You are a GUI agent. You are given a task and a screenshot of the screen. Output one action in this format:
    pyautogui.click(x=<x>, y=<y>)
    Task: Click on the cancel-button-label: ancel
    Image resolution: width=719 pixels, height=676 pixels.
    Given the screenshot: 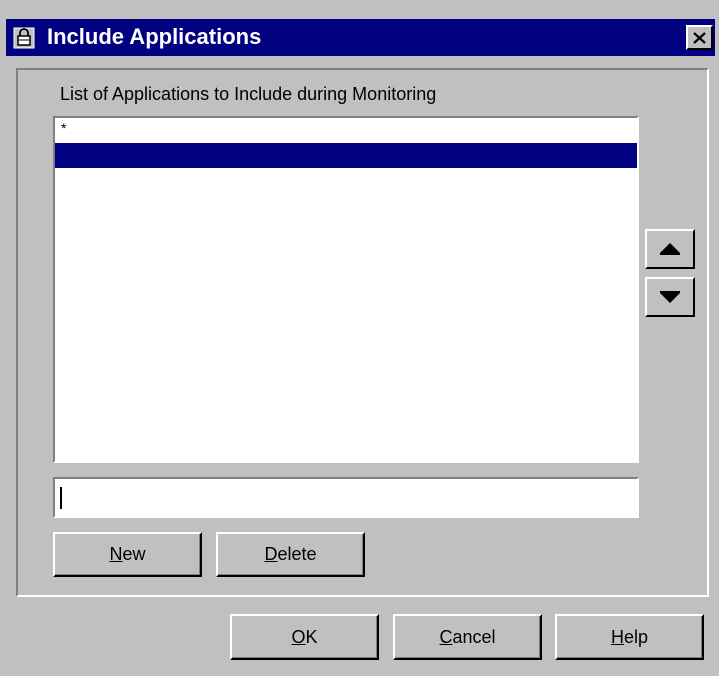 What is the action you would take?
    pyautogui.click(x=474, y=636)
    